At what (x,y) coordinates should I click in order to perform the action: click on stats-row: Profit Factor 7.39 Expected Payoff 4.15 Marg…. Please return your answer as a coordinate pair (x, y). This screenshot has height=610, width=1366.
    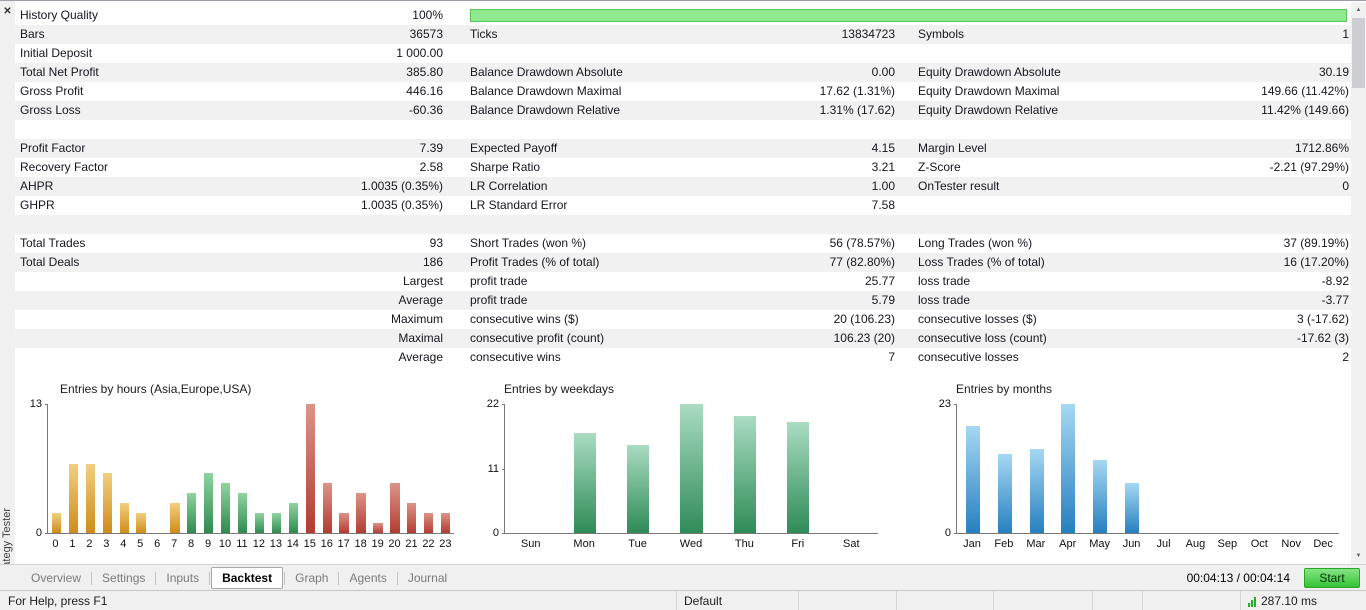
    Looking at the image, I should click on (683, 148).